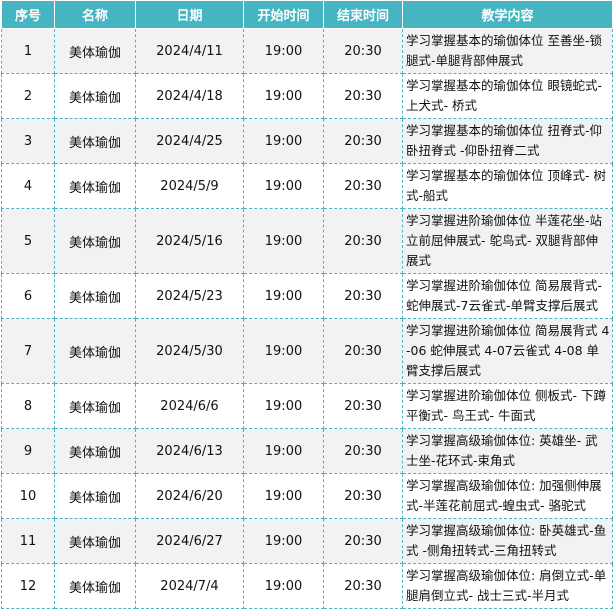 The width and height of the screenshot is (613, 609). Describe the element at coordinates (507, 241) in the screenshot. I see `cell-content: 学习掌握进阶瑜伽体位 半莲花坐-站立前屈伸展式- 鸵鸟式- 双腿背部伸展式` at that location.